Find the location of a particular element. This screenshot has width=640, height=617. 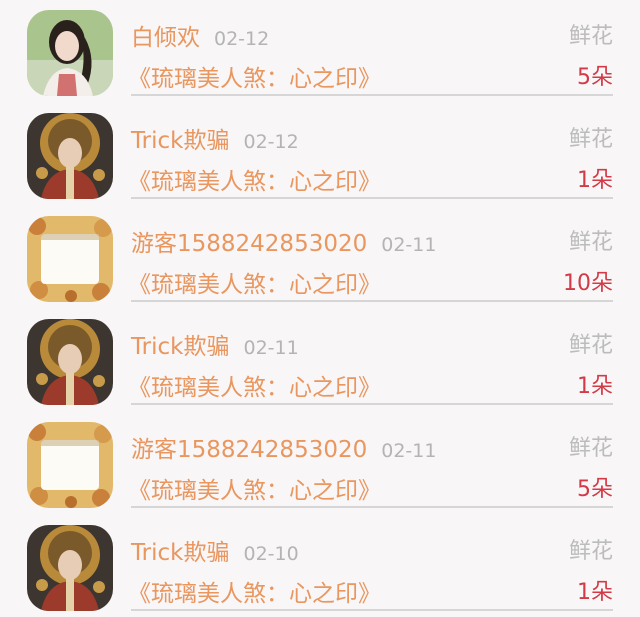

user-name: Trick欺骗 02-10 is located at coordinates (215, 550).